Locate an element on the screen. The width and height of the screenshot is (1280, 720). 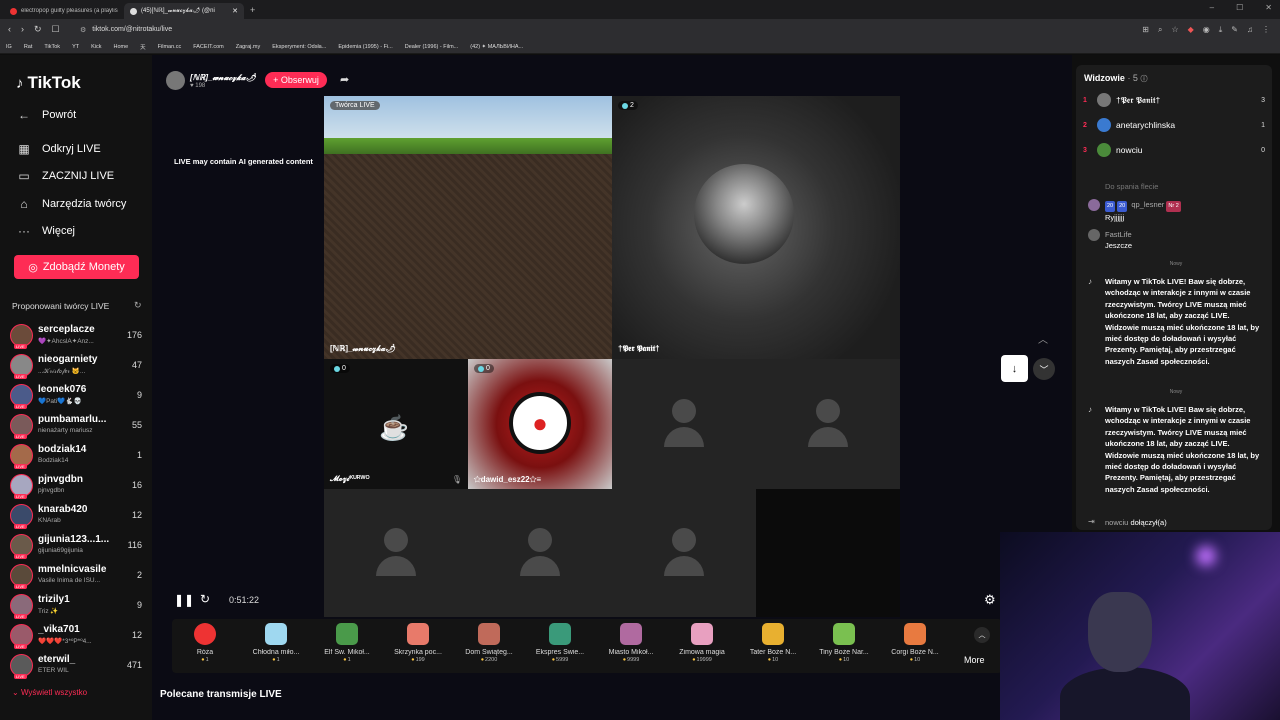
pause-icon: ❚❚ is located at coordinates (184, 600).